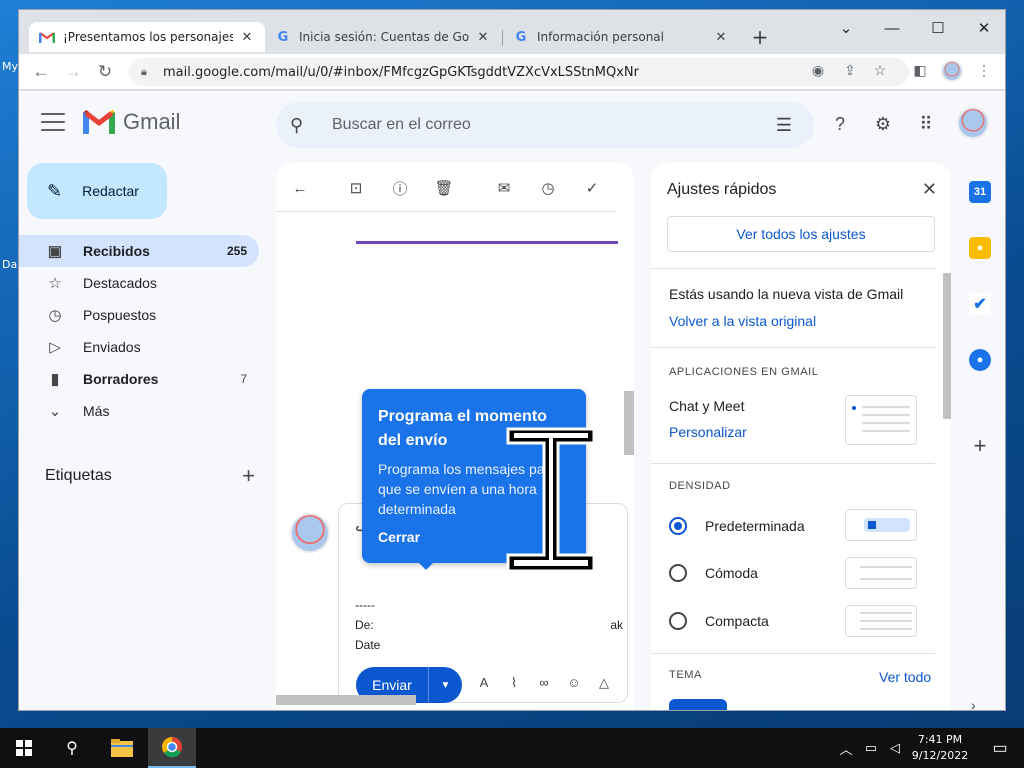  What do you see at coordinates (383, 37) in the screenshot?
I see `tab-google-signin: G Inicia sesión: Cuentas de Google ✕` at bounding box center [383, 37].